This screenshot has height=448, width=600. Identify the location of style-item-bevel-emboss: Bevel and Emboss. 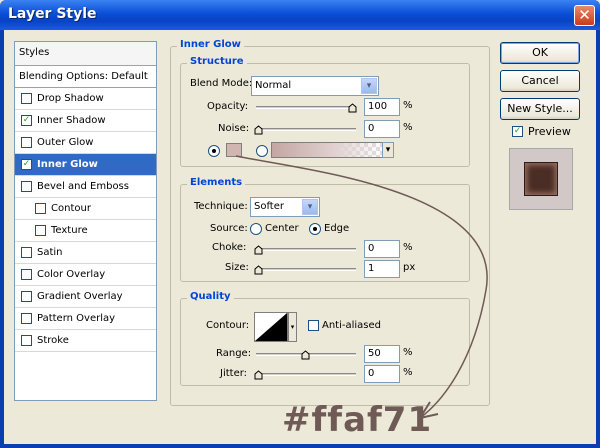
(85, 187).